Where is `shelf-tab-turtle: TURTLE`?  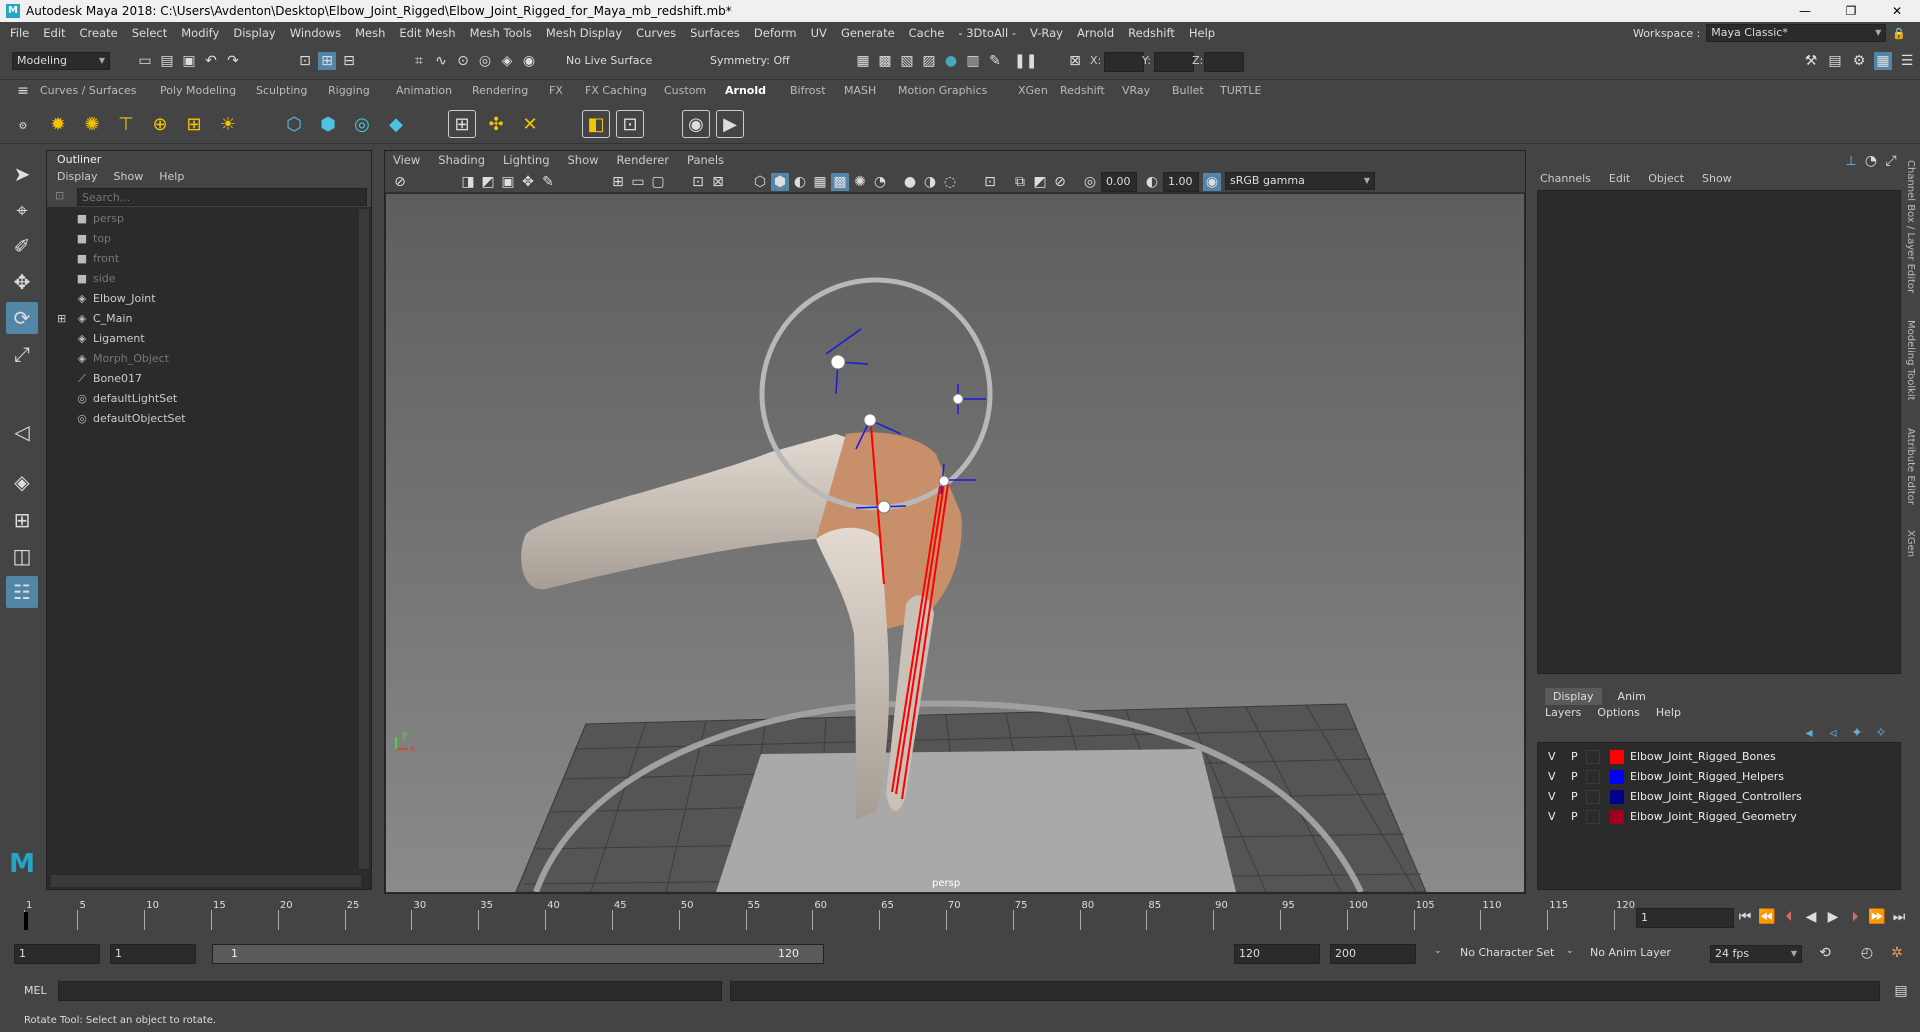
shelf-tab-turtle: TURTLE is located at coordinates (1240, 90).